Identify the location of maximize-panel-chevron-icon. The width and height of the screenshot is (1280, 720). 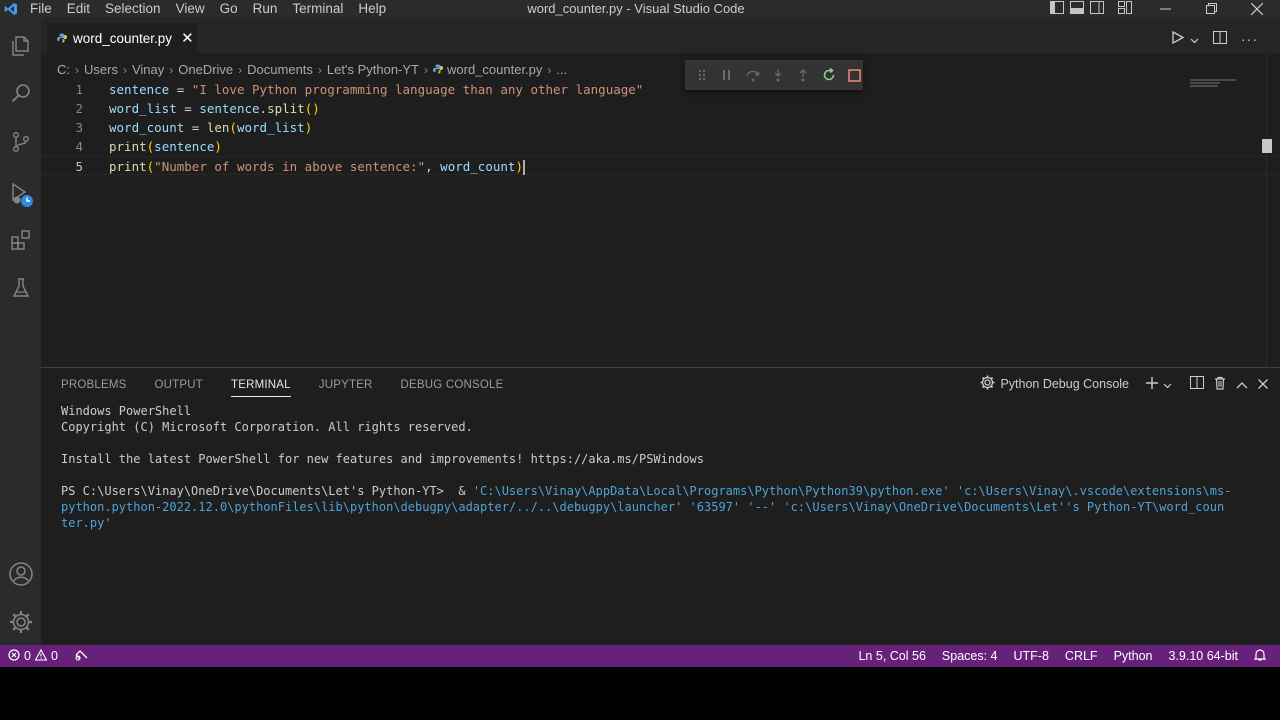
(1242, 384).